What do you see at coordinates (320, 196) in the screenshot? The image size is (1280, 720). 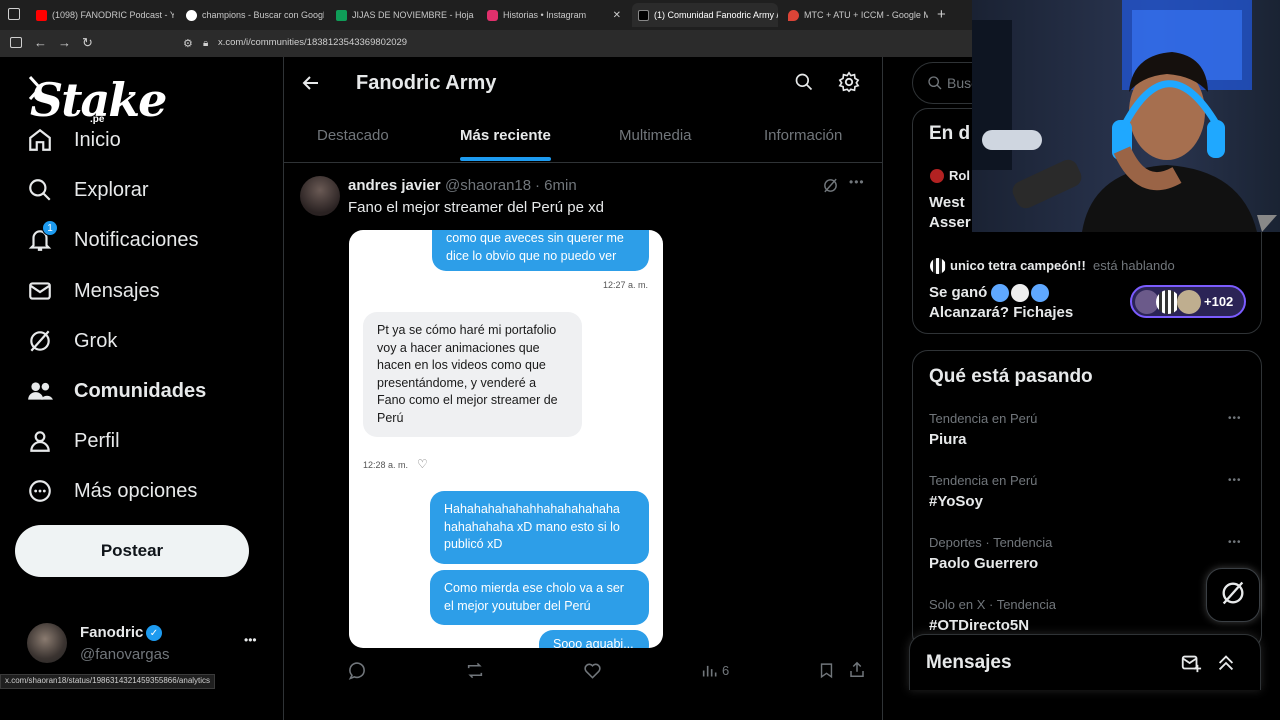 I see `post-author-avatar` at bounding box center [320, 196].